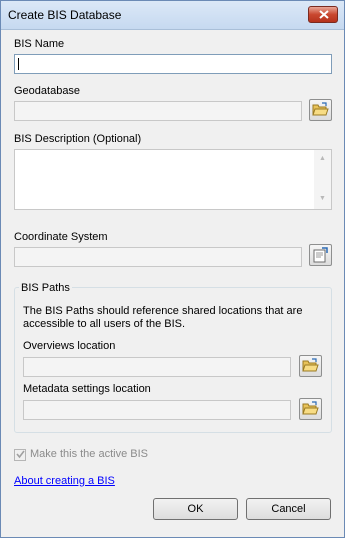 The height and width of the screenshot is (538, 345). I want to click on overviews-field, so click(157, 367).